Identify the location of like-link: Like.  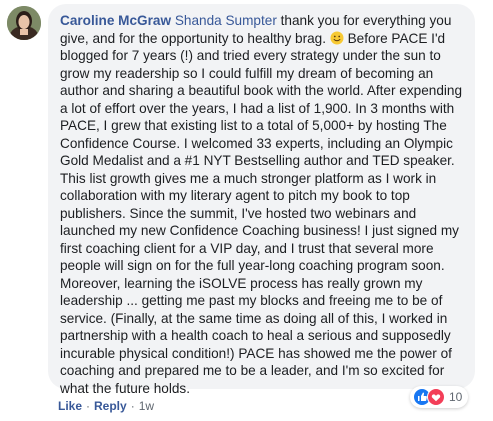
(70, 406).